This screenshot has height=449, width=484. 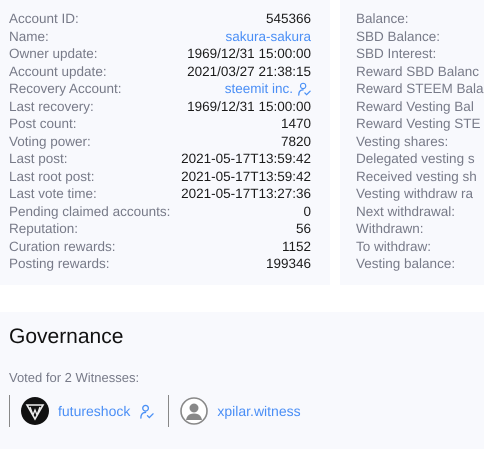 What do you see at coordinates (53, 53) in the screenshot?
I see `field-label: Owner update:` at bounding box center [53, 53].